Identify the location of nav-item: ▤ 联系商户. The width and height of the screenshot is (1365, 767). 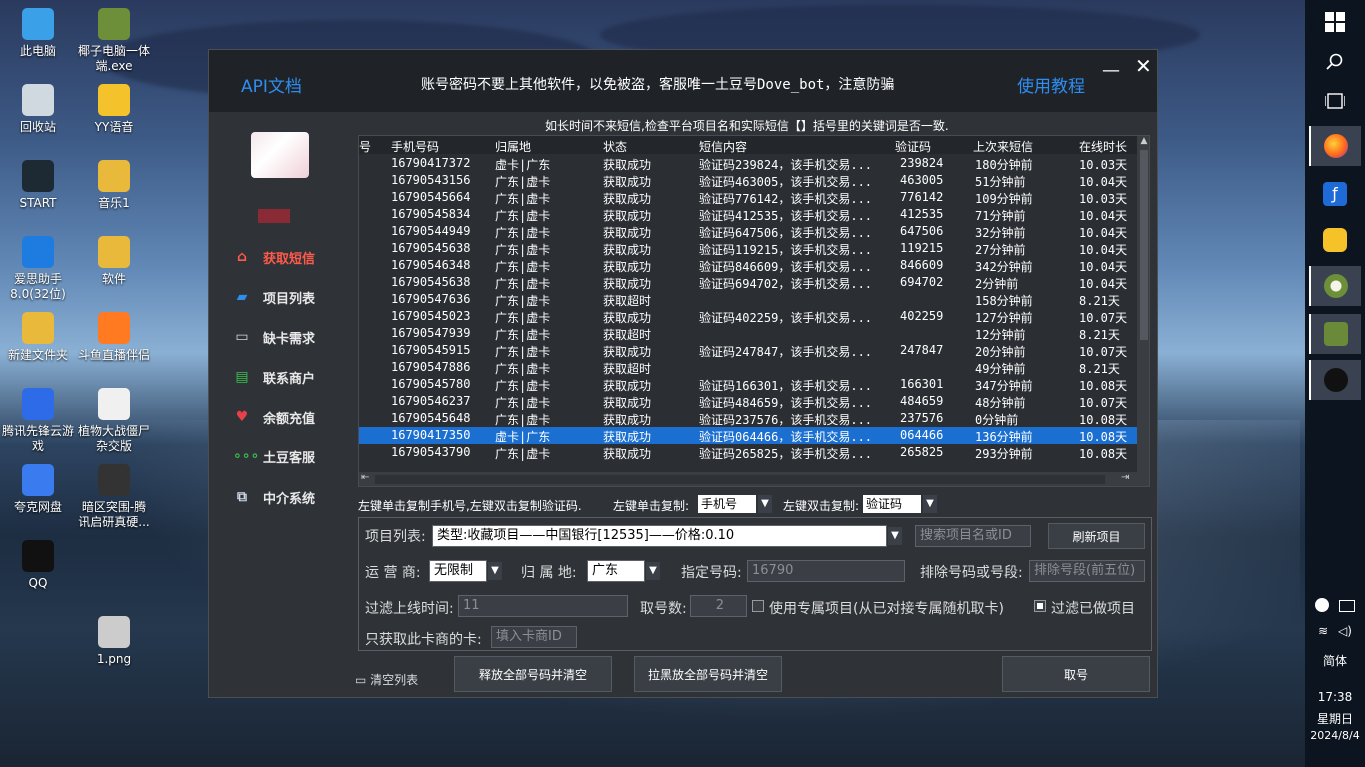
(274, 377).